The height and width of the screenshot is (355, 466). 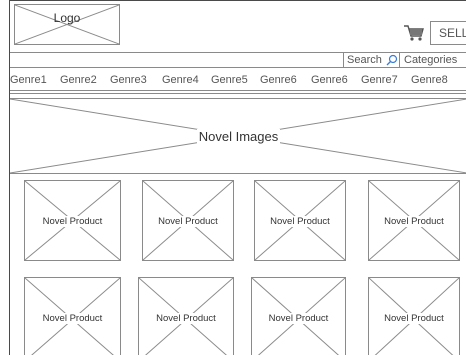 I want to click on sell-button: SELL, so click(x=448, y=33).